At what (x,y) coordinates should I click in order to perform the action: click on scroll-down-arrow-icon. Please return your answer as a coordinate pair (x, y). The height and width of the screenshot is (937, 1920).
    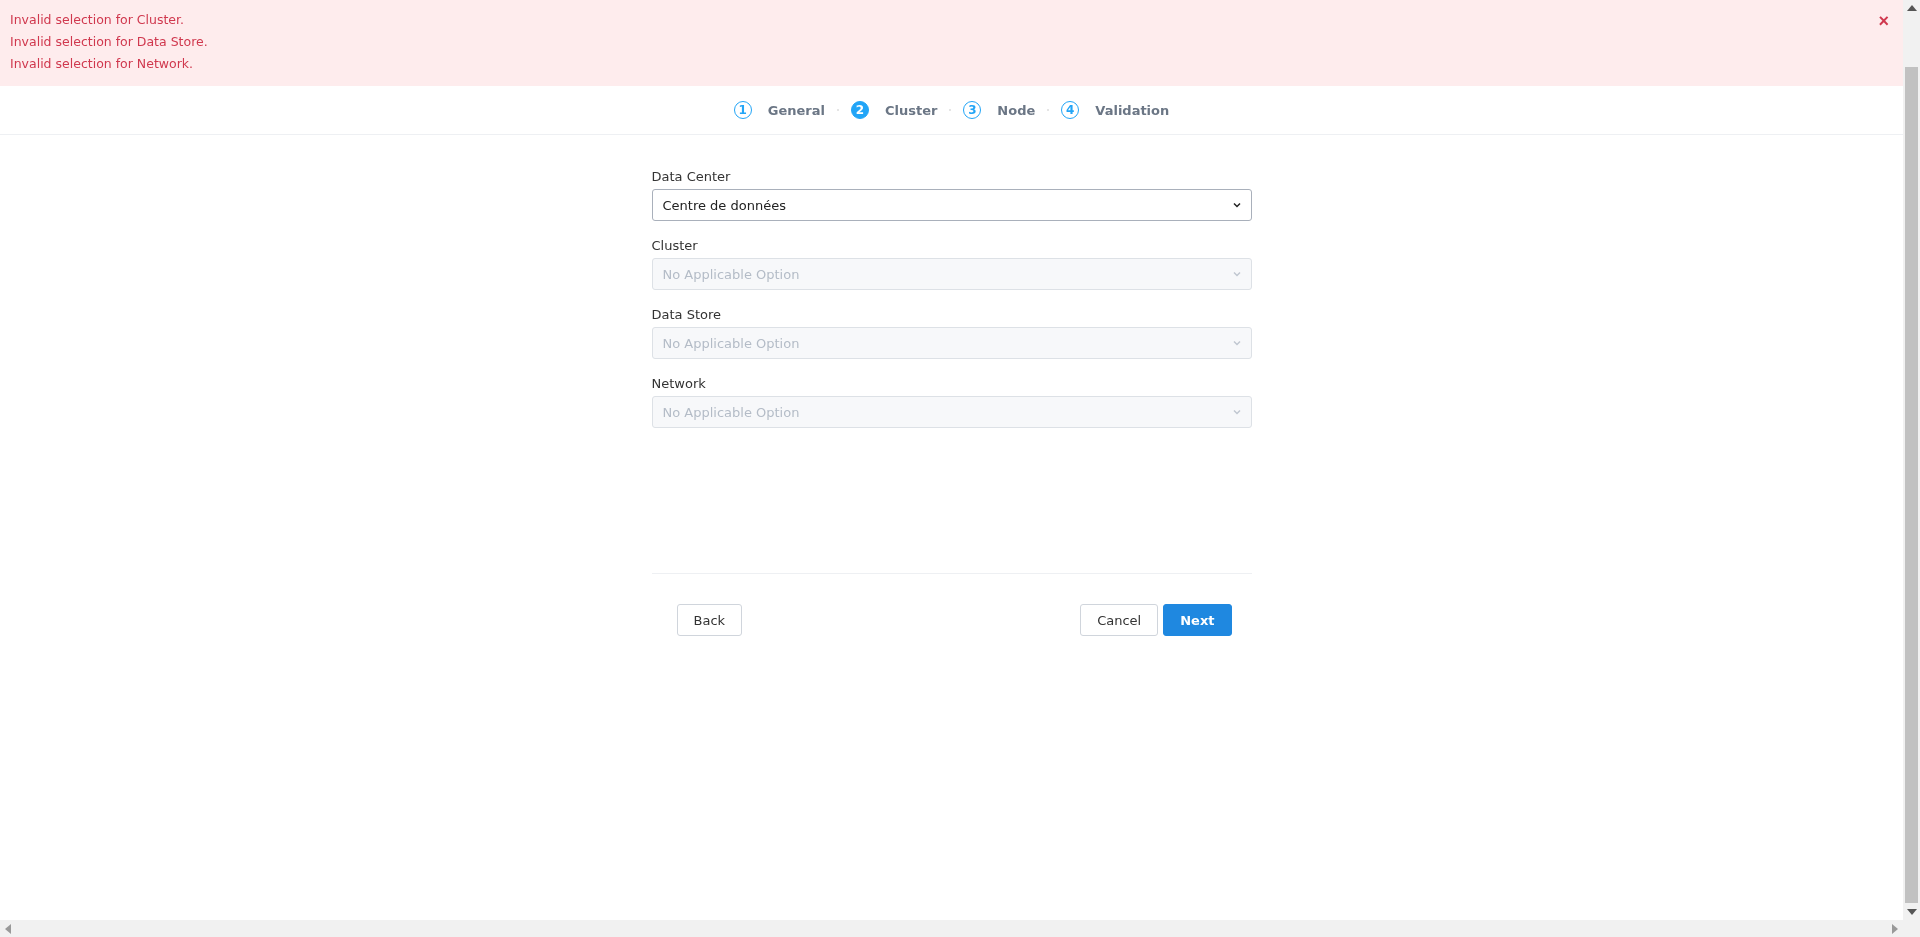
    Looking at the image, I should click on (1911, 912).